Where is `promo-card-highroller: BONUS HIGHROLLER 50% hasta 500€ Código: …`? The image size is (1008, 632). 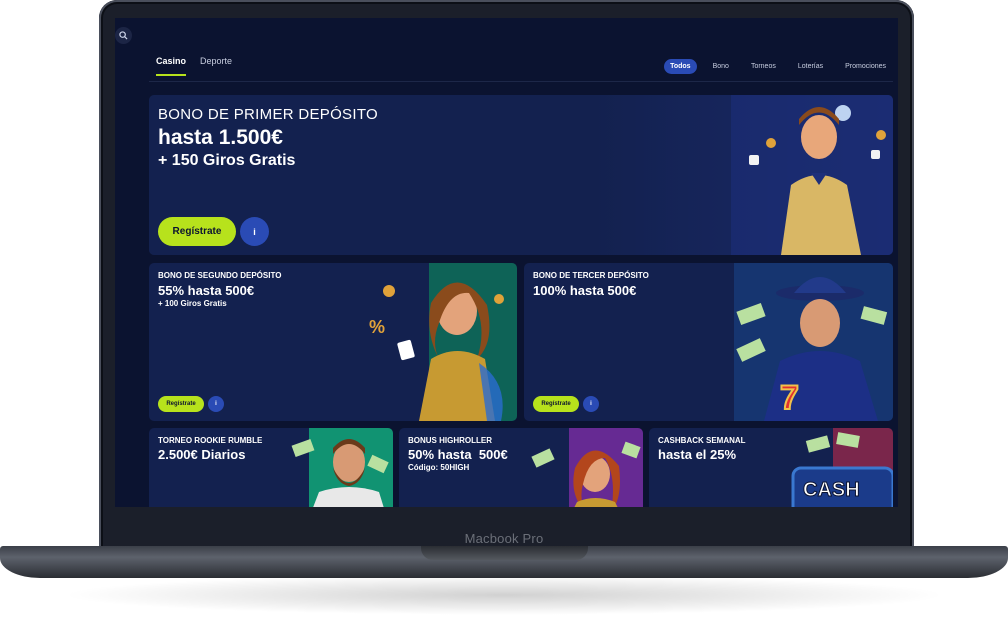
promo-card-highroller: BONUS HIGHROLLER 50% hasta 500€ Código: … is located at coordinates (521, 467).